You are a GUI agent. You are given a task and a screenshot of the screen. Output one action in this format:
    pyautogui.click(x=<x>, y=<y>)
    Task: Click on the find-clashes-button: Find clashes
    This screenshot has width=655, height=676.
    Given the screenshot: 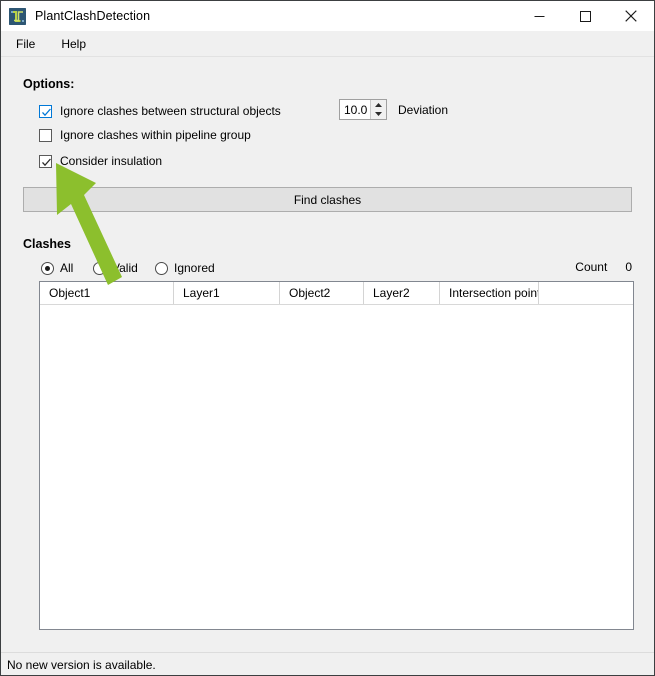 What is the action you would take?
    pyautogui.click(x=327, y=199)
    